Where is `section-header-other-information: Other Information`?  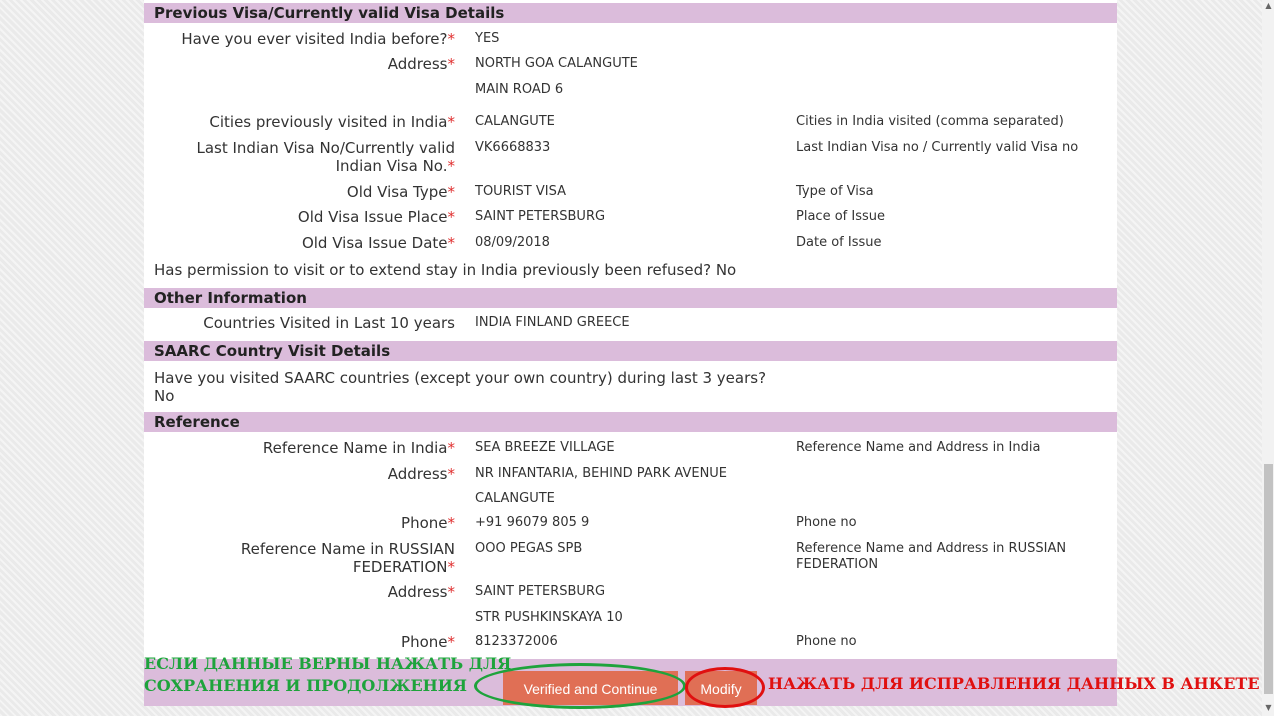 section-header-other-information: Other Information is located at coordinates (630, 298).